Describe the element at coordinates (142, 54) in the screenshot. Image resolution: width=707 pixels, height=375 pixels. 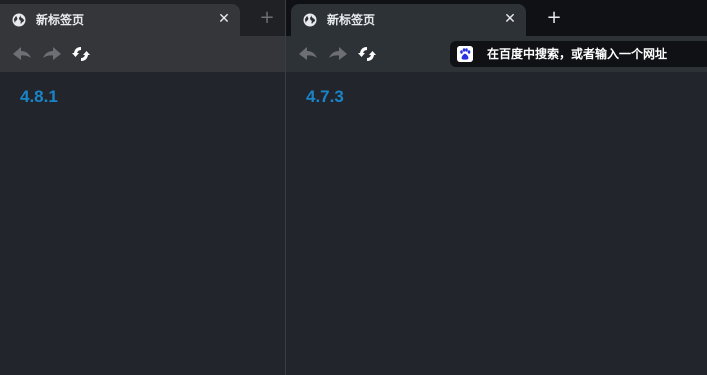
I see `toolbar` at that location.